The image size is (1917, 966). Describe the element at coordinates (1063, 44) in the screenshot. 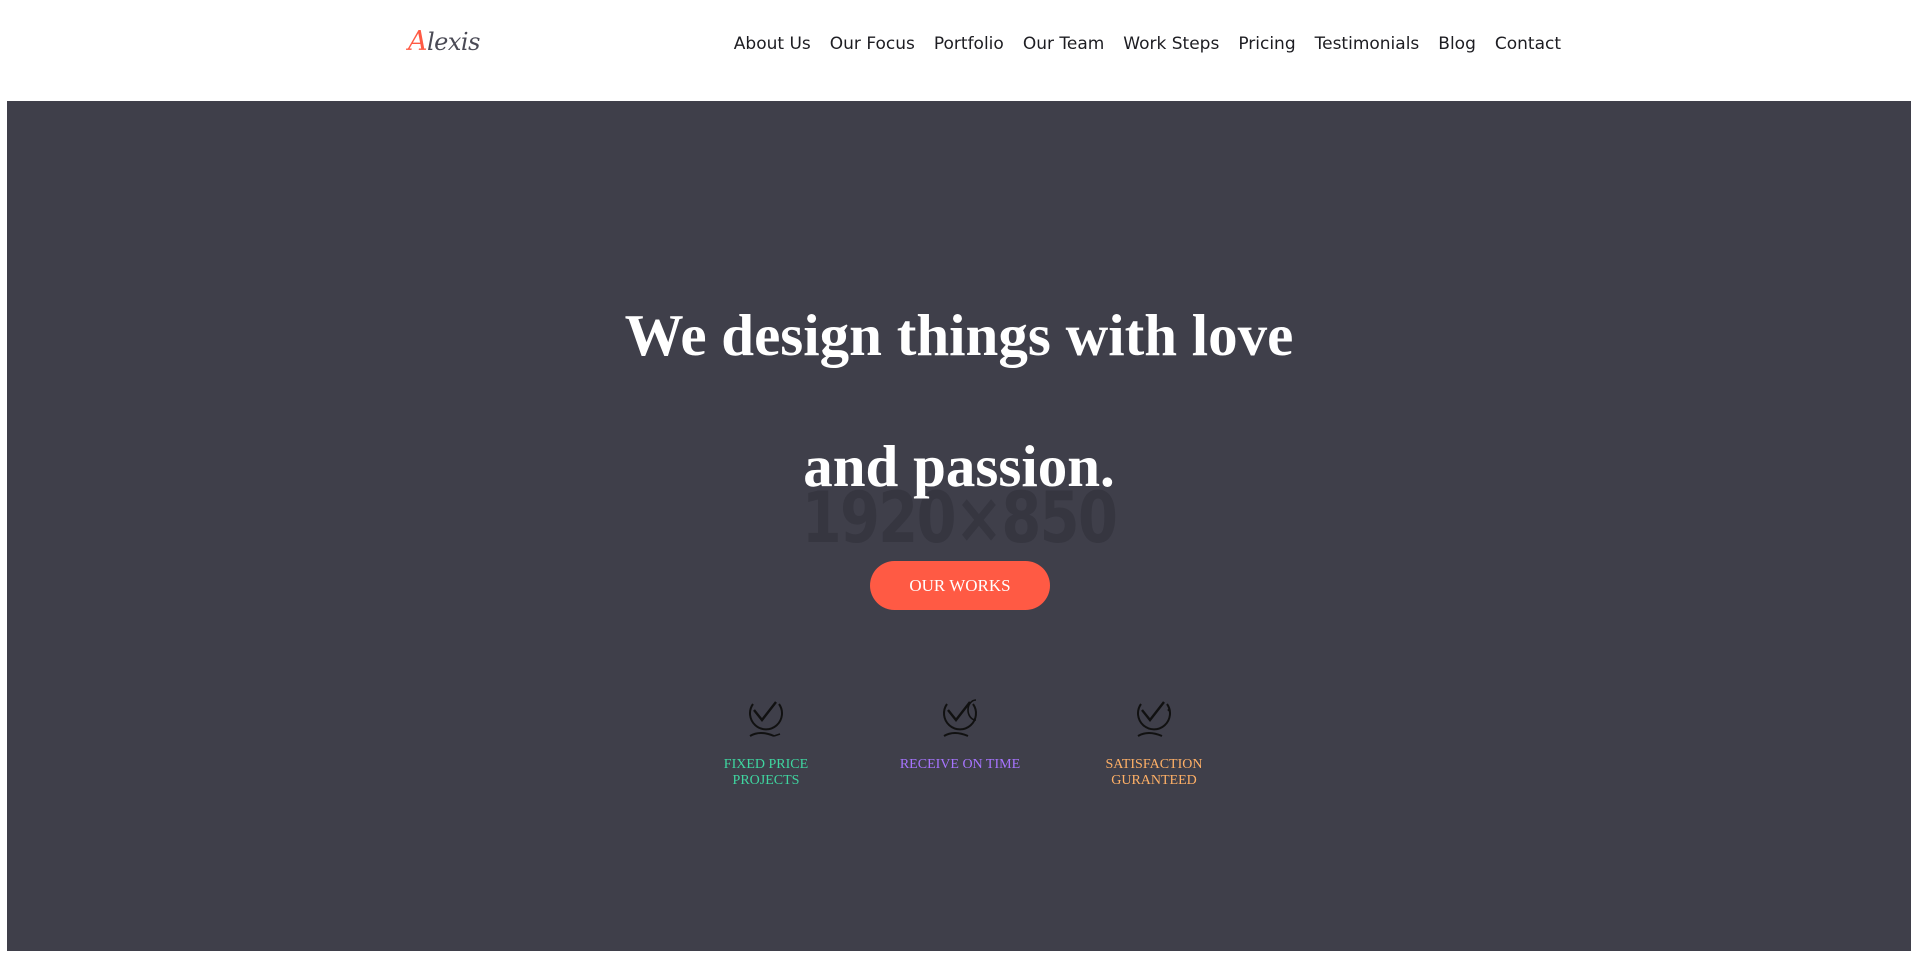

I see `nav-item-our-team: Our Team` at that location.